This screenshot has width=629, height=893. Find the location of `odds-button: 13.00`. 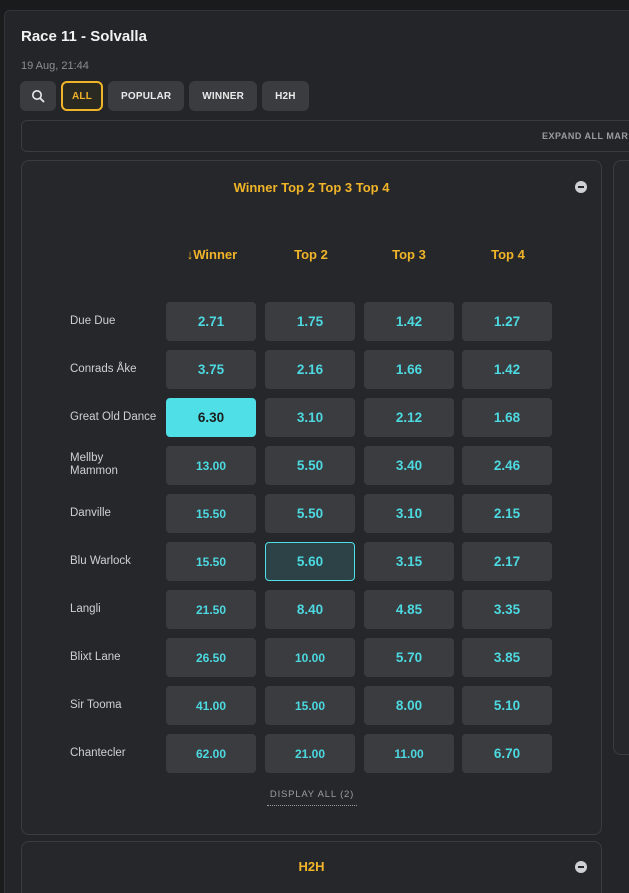

odds-button: 13.00 is located at coordinates (211, 465).